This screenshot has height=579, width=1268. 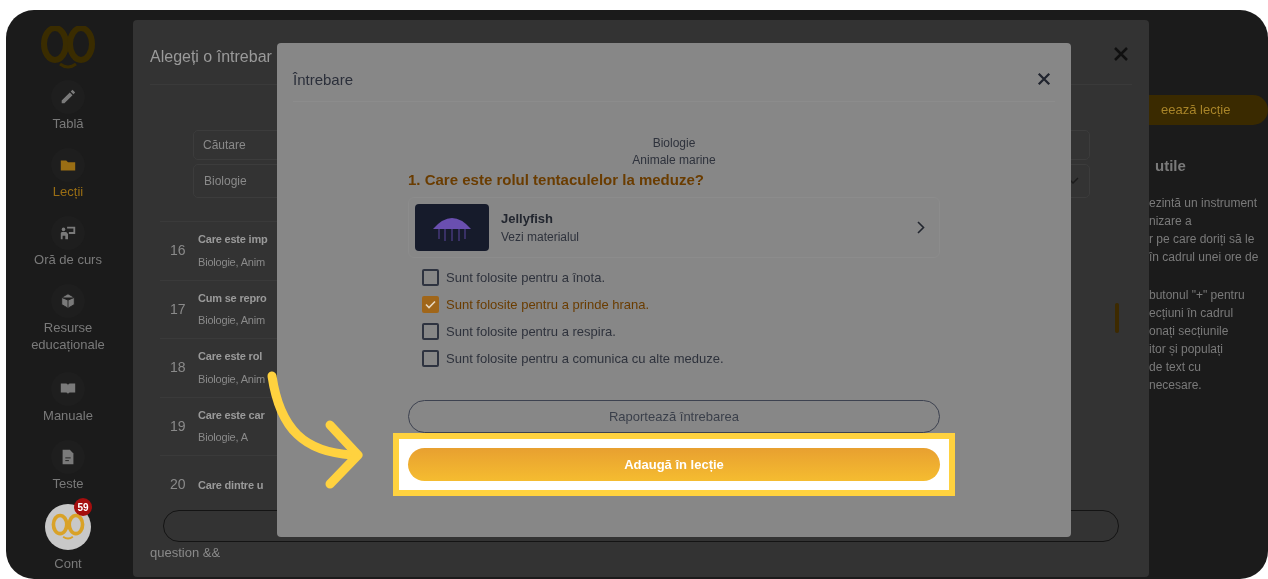 What do you see at coordinates (1176, 385) in the screenshot?
I see `text-line: necesare.` at bounding box center [1176, 385].